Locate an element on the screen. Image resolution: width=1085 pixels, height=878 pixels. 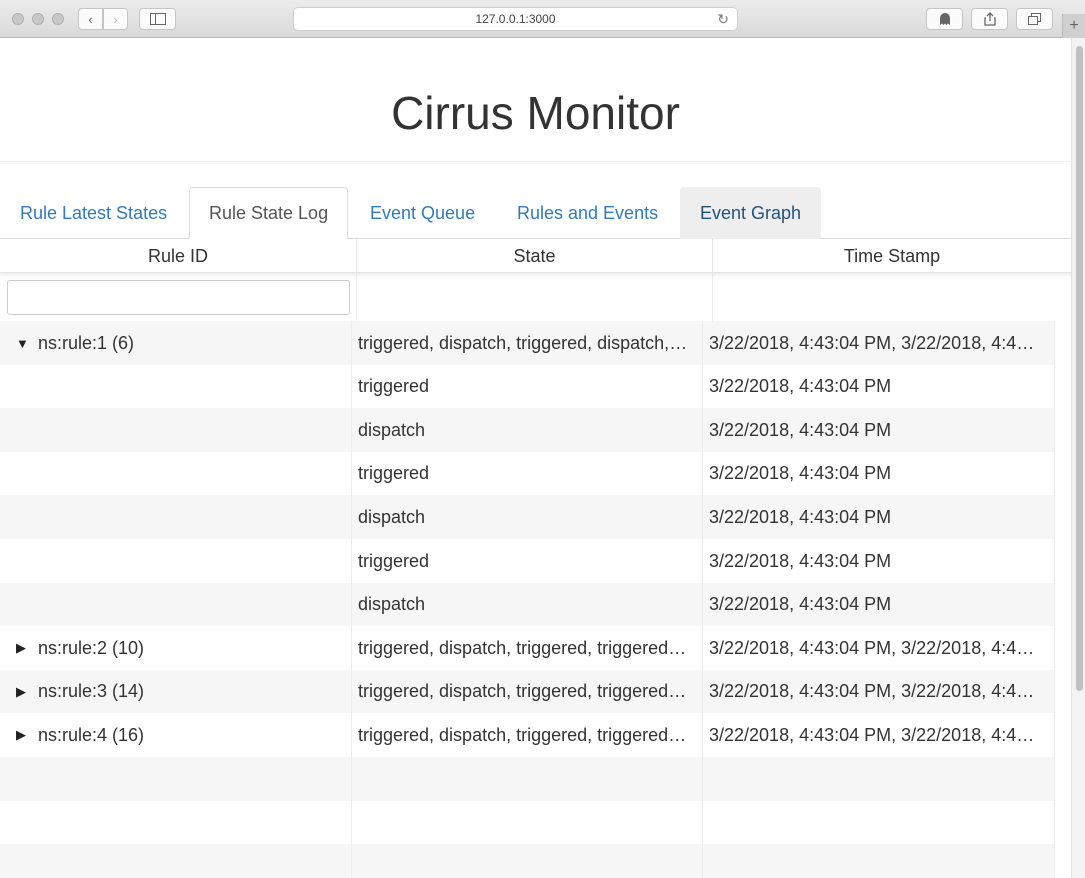
reload-icon: ↻ is located at coordinates (723, 19).